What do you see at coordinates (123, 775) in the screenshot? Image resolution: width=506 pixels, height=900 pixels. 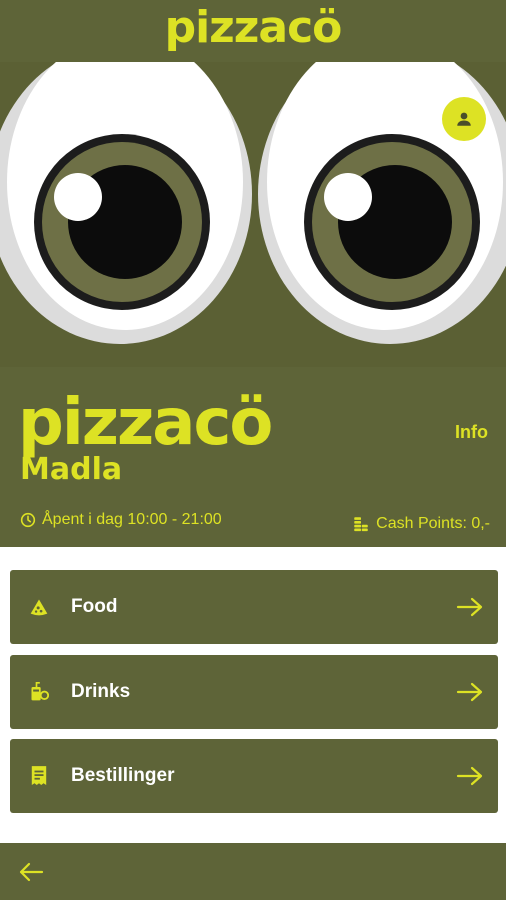 I see `menu-item-label: Bestillinger` at bounding box center [123, 775].